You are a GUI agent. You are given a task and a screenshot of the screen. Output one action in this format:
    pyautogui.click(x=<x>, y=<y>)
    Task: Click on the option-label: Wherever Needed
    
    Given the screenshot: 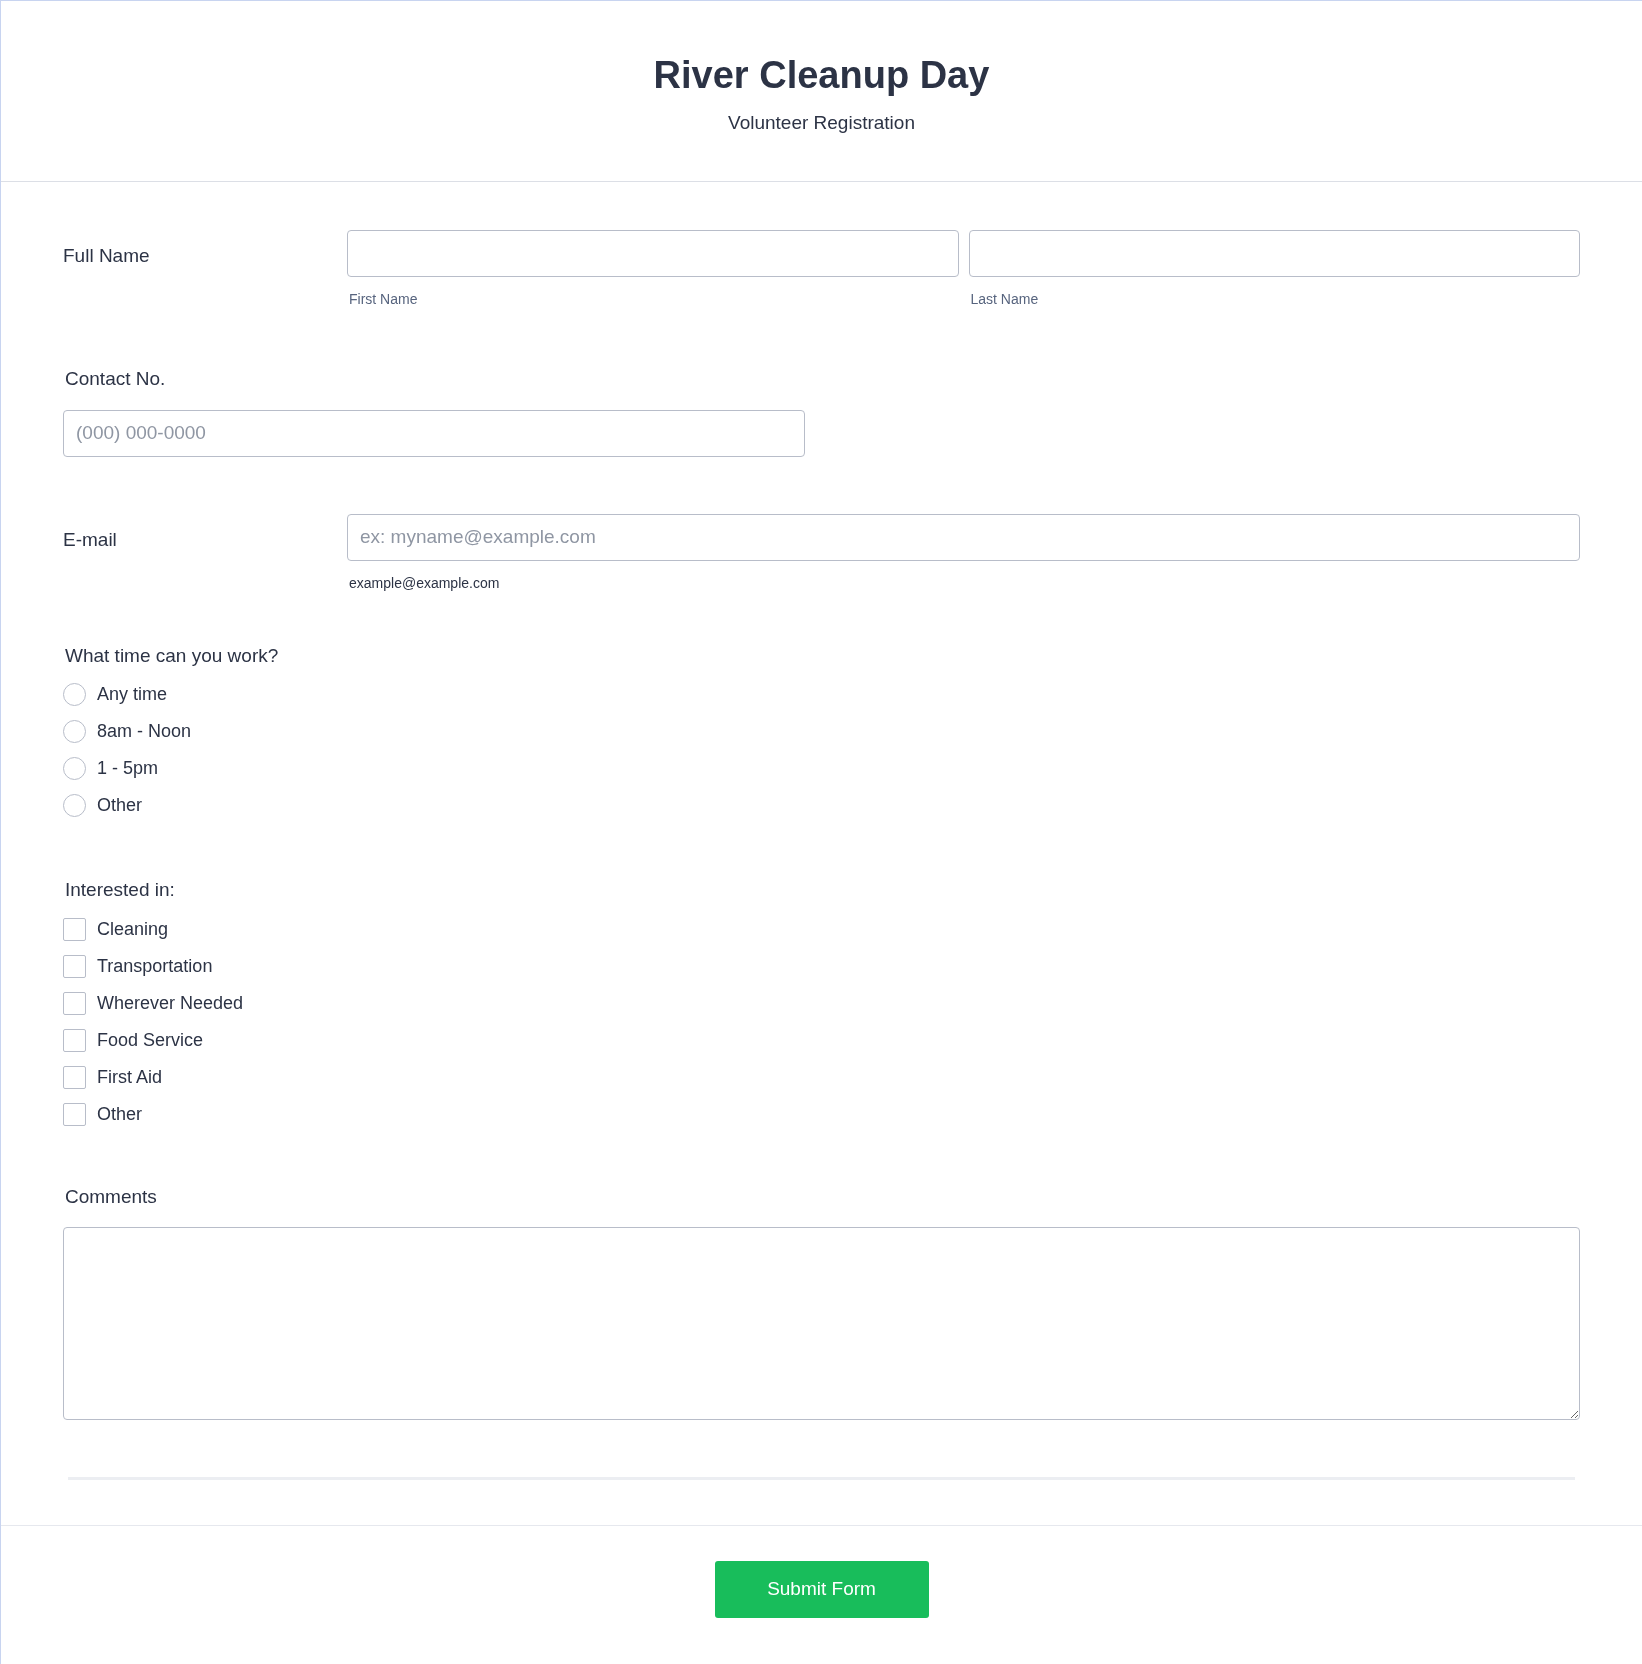 What is the action you would take?
    pyautogui.click(x=170, y=1003)
    